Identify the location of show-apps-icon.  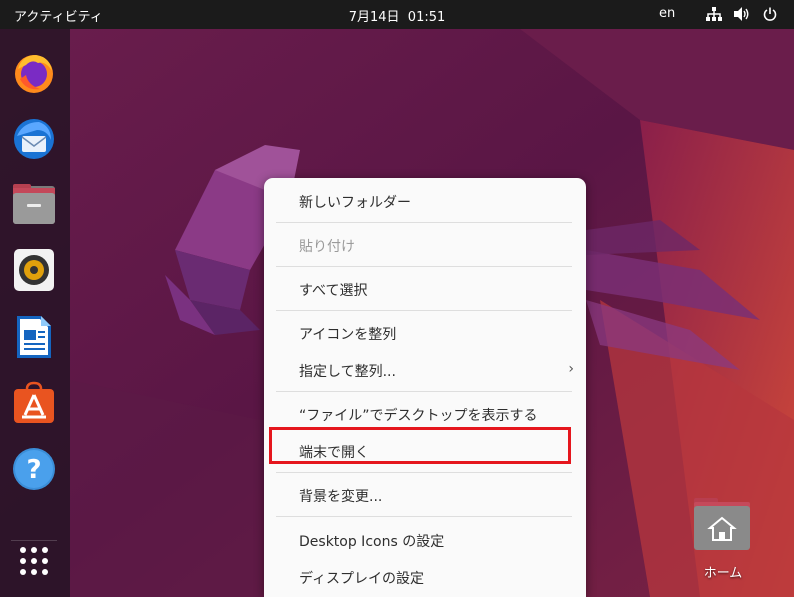
(34, 561).